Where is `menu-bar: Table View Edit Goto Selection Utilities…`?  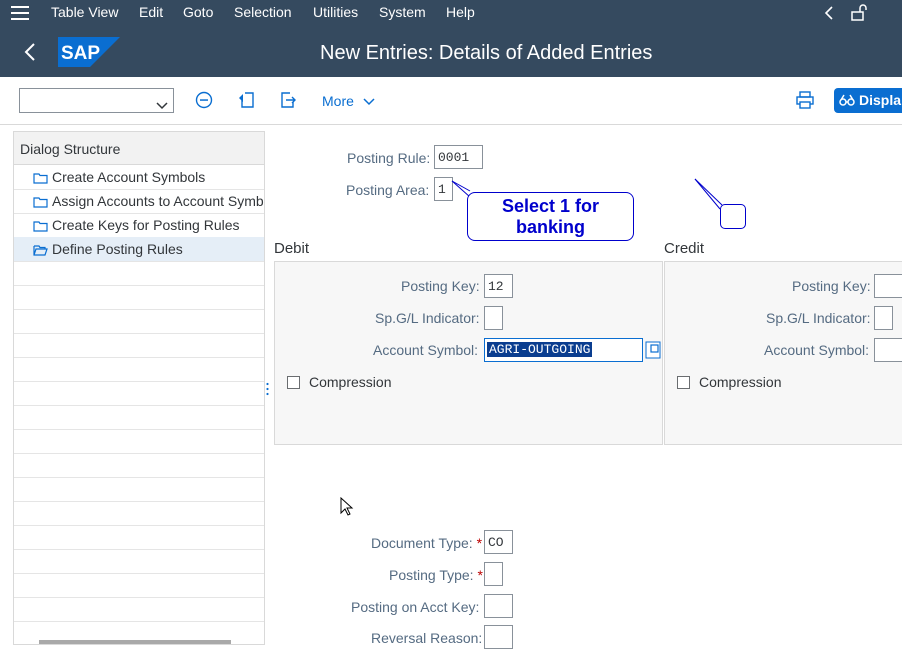 menu-bar: Table View Edit Goto Selection Utilities… is located at coordinates (451, 14).